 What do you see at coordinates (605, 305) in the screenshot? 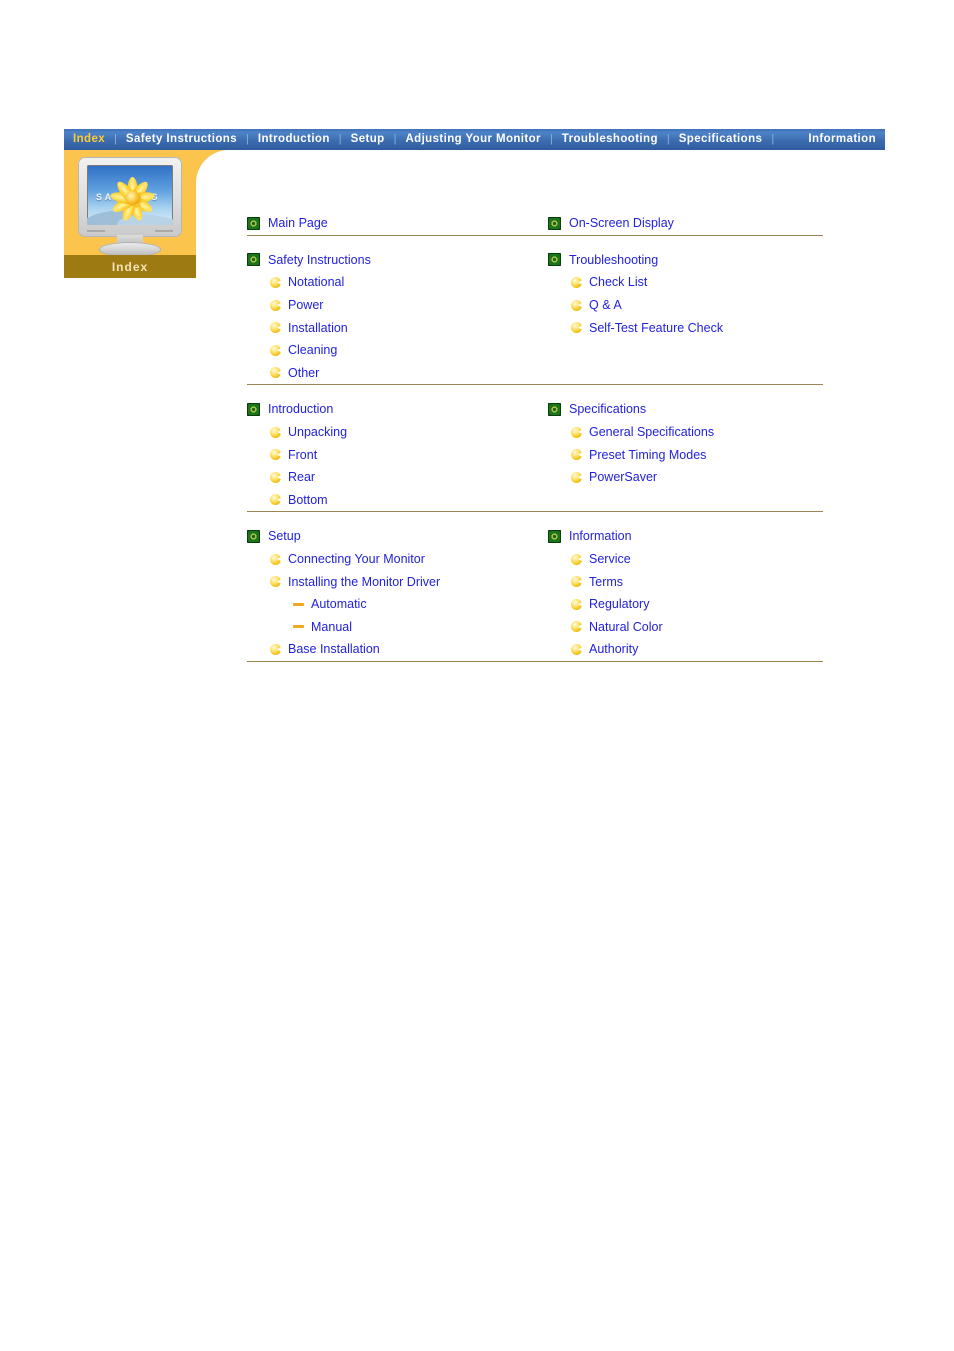
I see `index-link-q-a: Q & A` at bounding box center [605, 305].